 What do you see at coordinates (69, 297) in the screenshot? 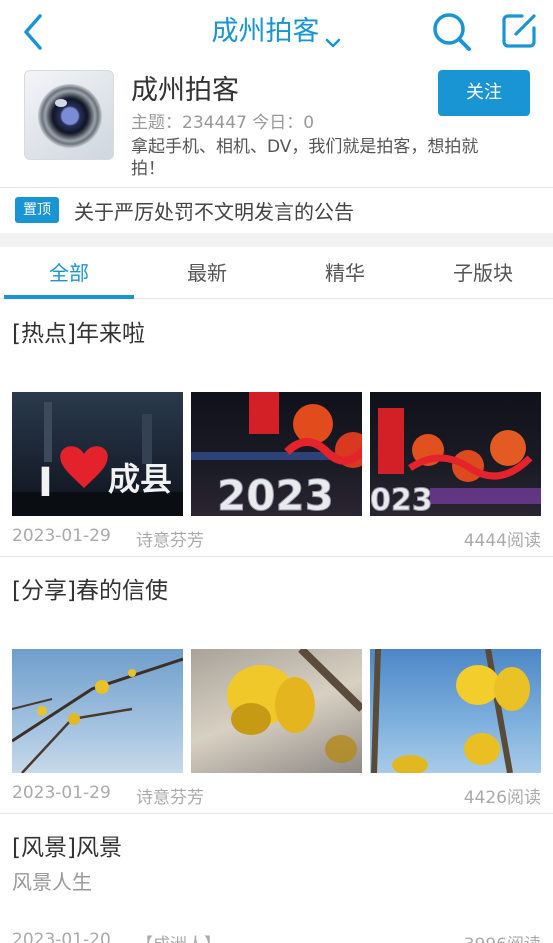
I see `active-tab-indicator` at bounding box center [69, 297].